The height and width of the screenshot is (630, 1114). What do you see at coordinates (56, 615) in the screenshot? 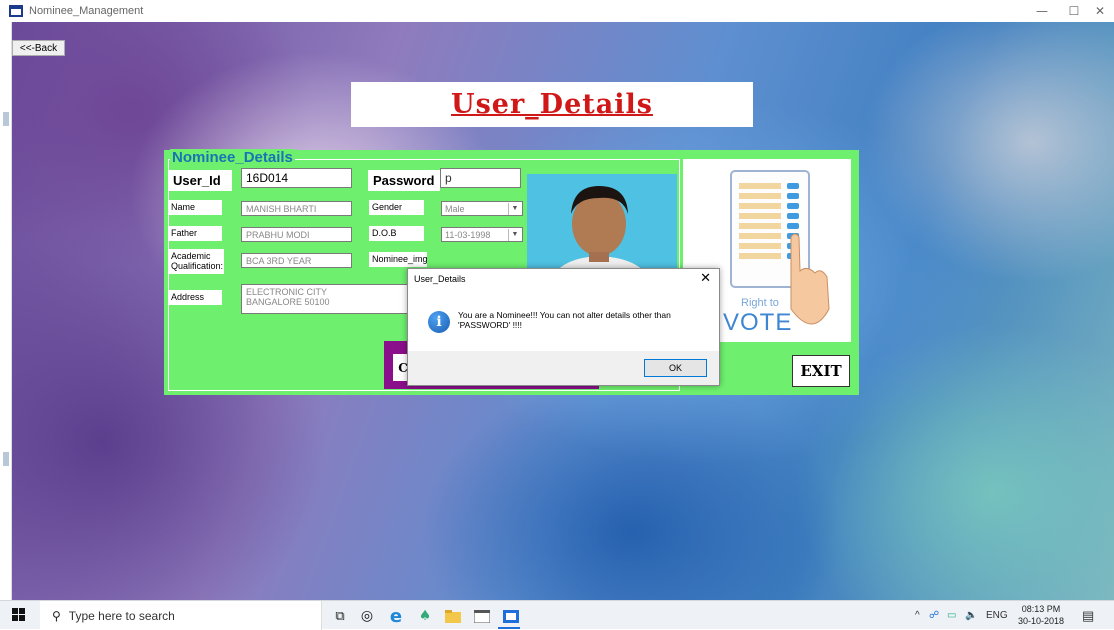
I see `search-icon: ⚲` at bounding box center [56, 615].